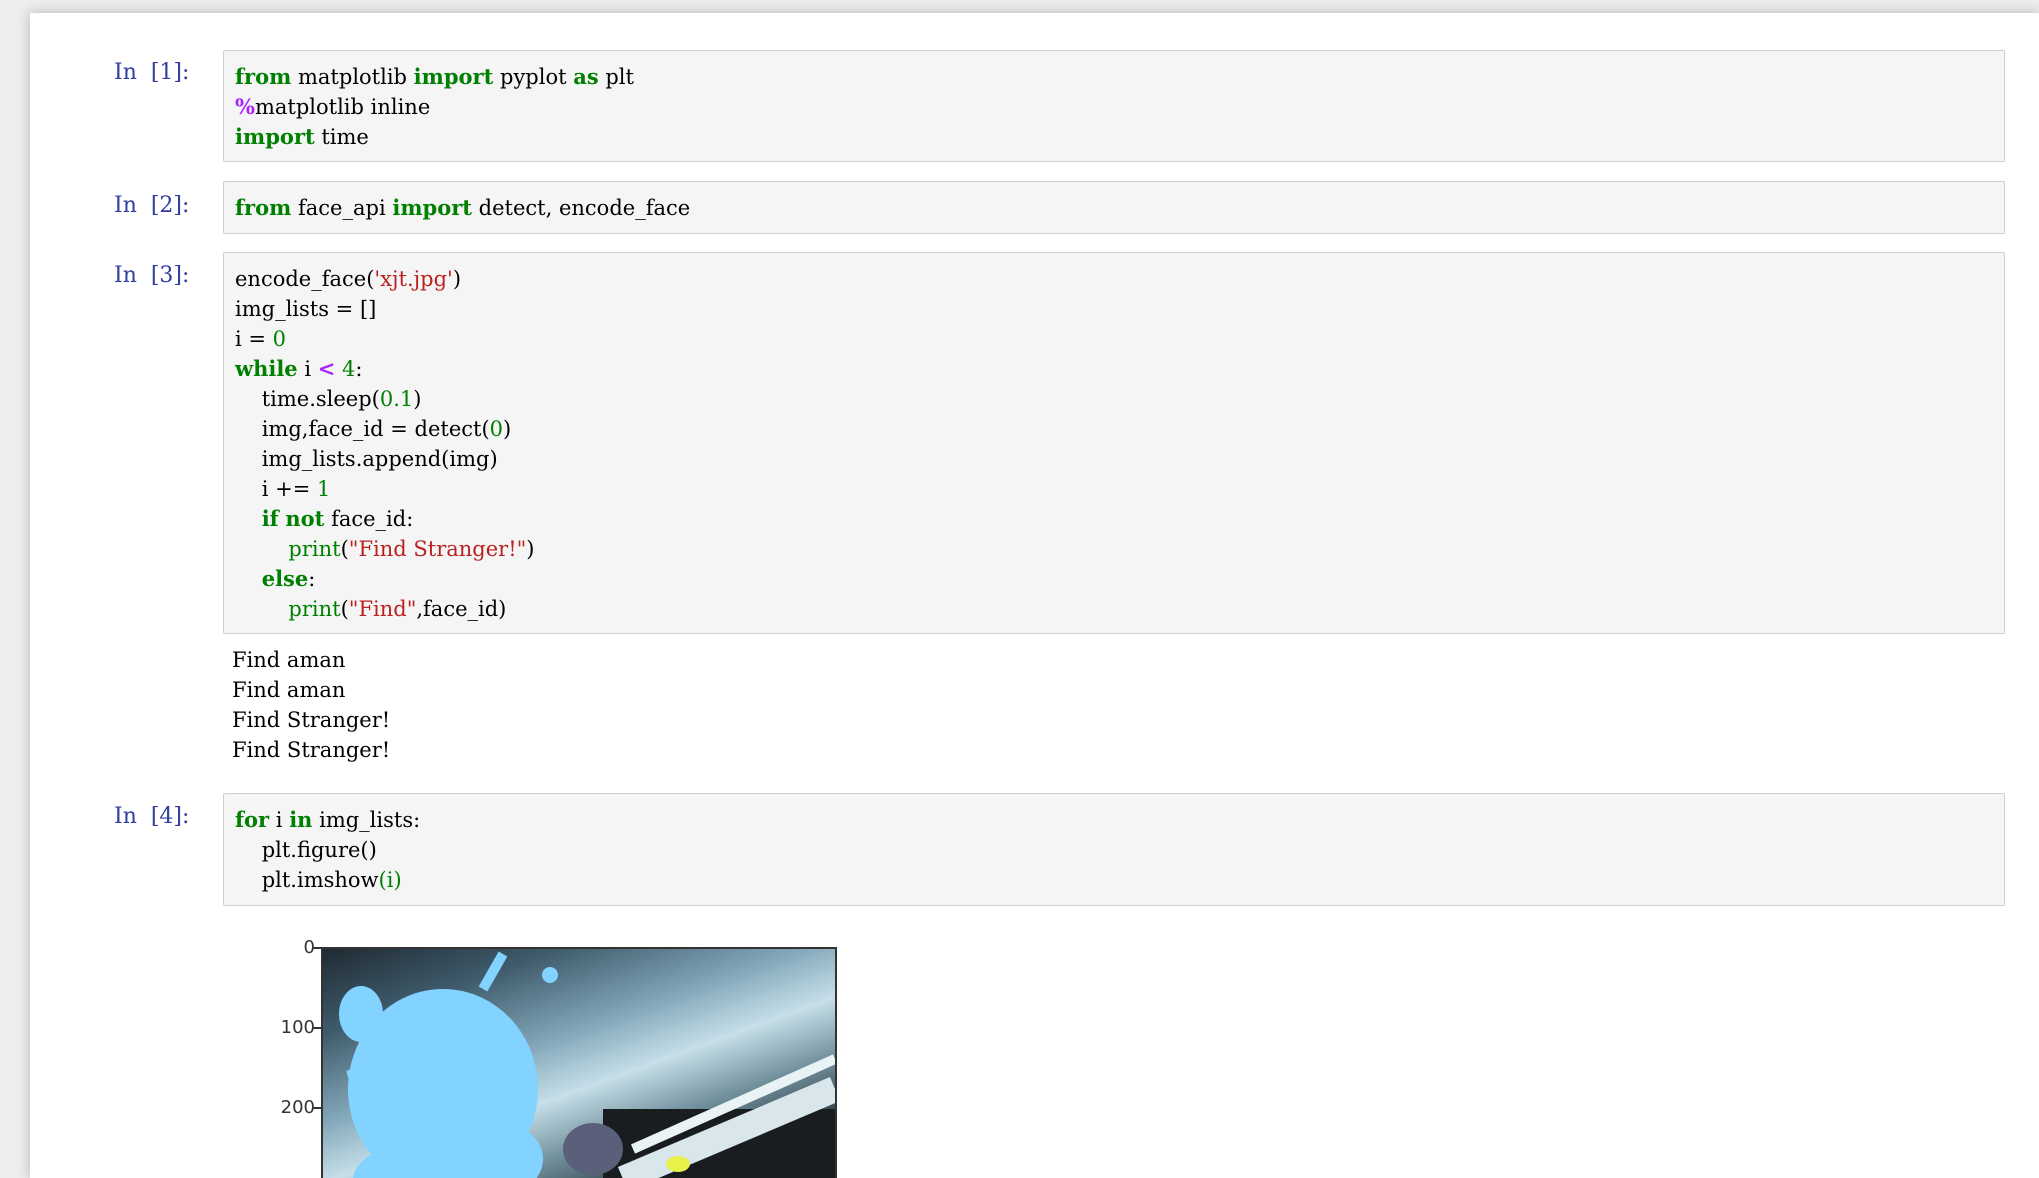  Describe the element at coordinates (437, 549) in the screenshot. I see `code-token-str: "Find Stranger!"` at that location.